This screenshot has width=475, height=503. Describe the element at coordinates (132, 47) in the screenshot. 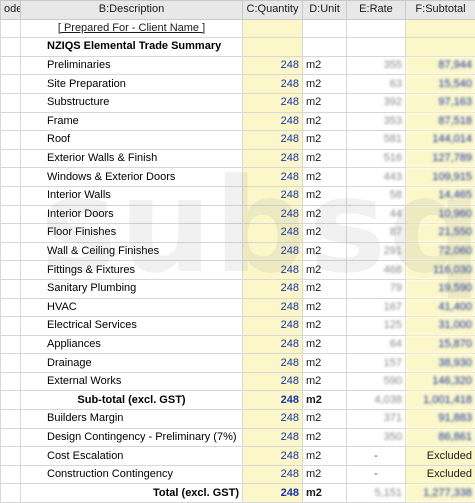

I see `section-title-cell: NZIQS Elemental Trade Summary` at that location.